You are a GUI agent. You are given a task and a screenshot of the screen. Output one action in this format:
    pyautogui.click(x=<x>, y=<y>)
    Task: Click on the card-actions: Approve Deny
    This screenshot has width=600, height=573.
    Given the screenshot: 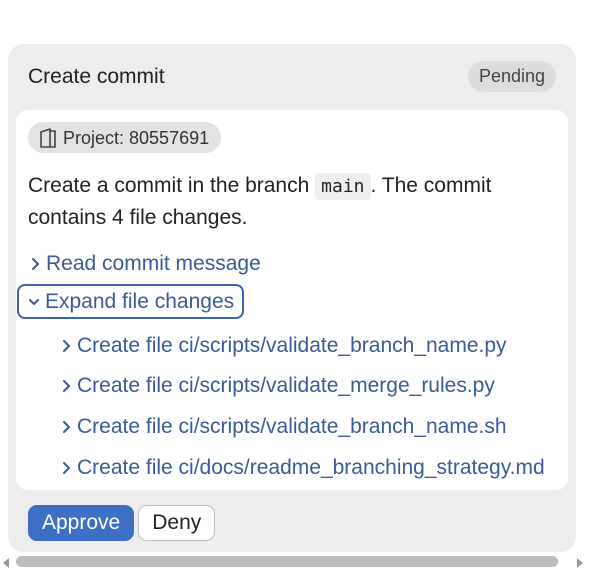 What is the action you would take?
    pyautogui.click(x=122, y=523)
    